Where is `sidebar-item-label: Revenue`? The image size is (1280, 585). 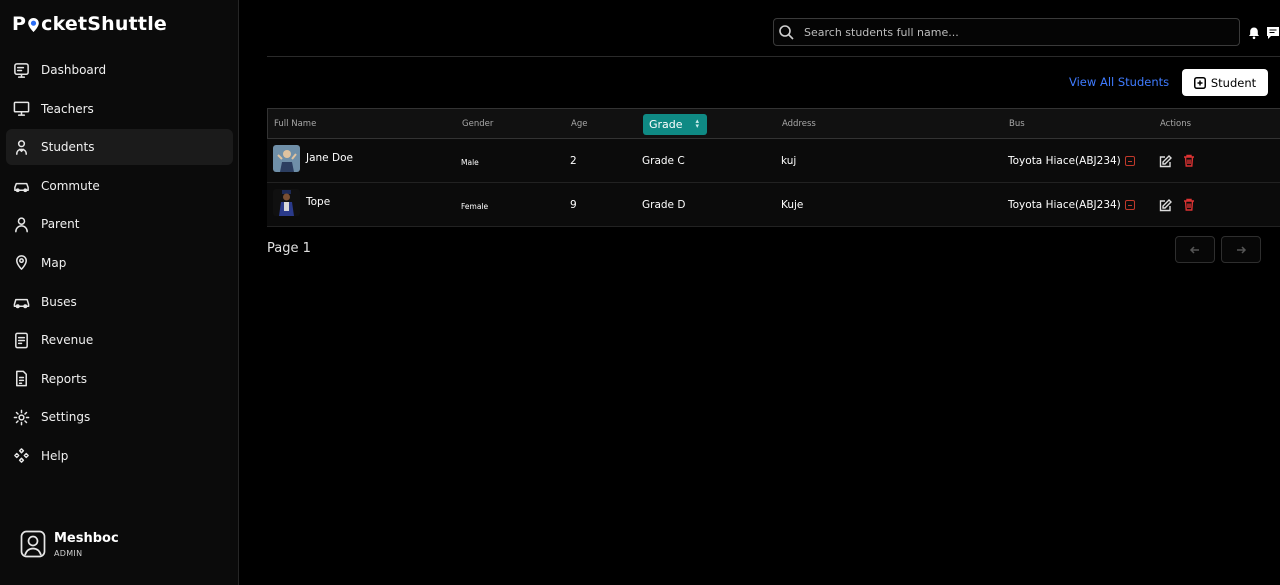 sidebar-item-label: Revenue is located at coordinates (67, 340).